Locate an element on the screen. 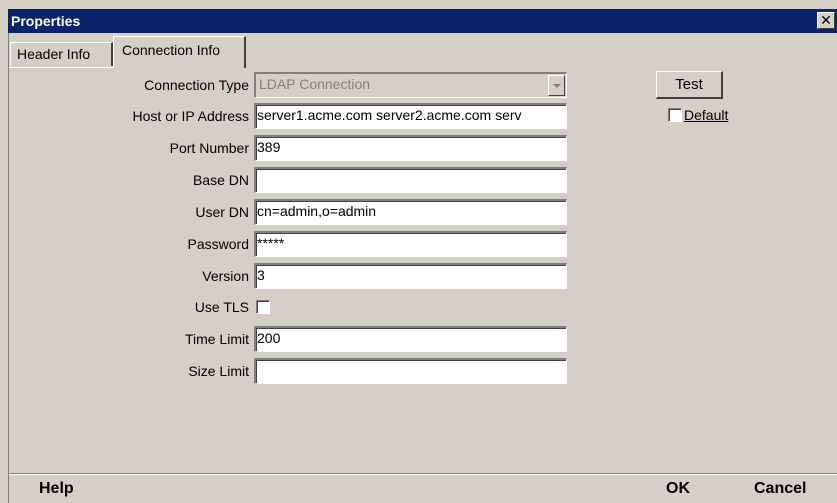 The image size is (837, 503). tab-connection-info: Connection Info is located at coordinates (179, 52).